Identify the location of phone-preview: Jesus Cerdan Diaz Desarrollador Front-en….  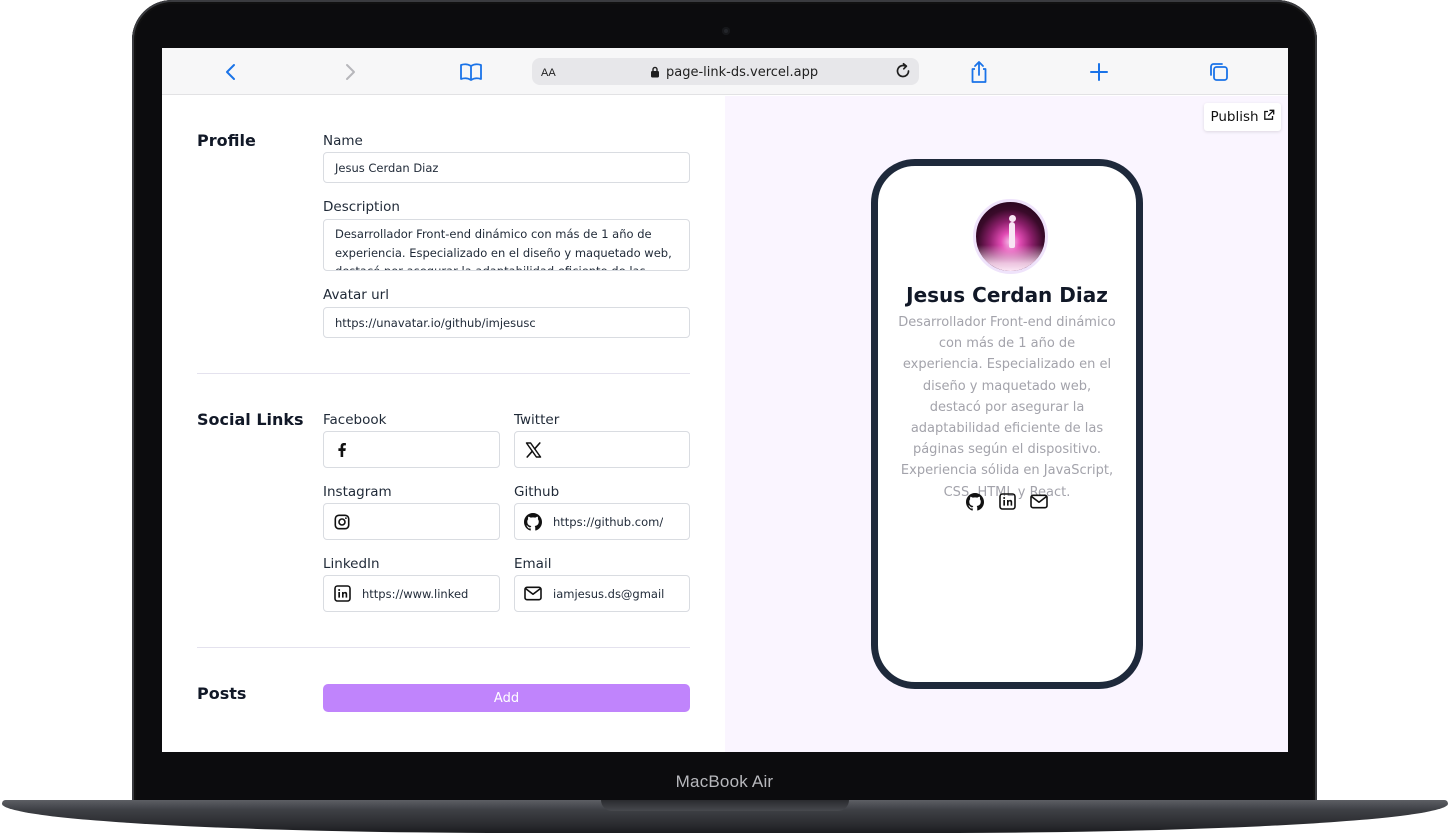
(1007, 424).